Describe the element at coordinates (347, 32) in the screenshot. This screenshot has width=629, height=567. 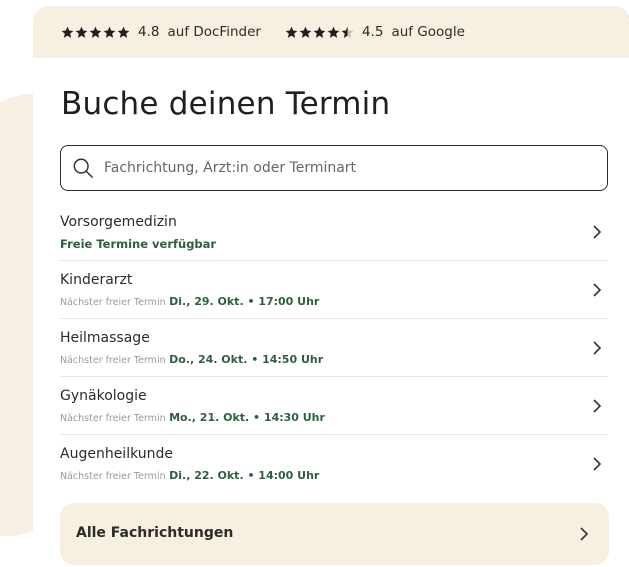
I see `half-star-icon` at that location.